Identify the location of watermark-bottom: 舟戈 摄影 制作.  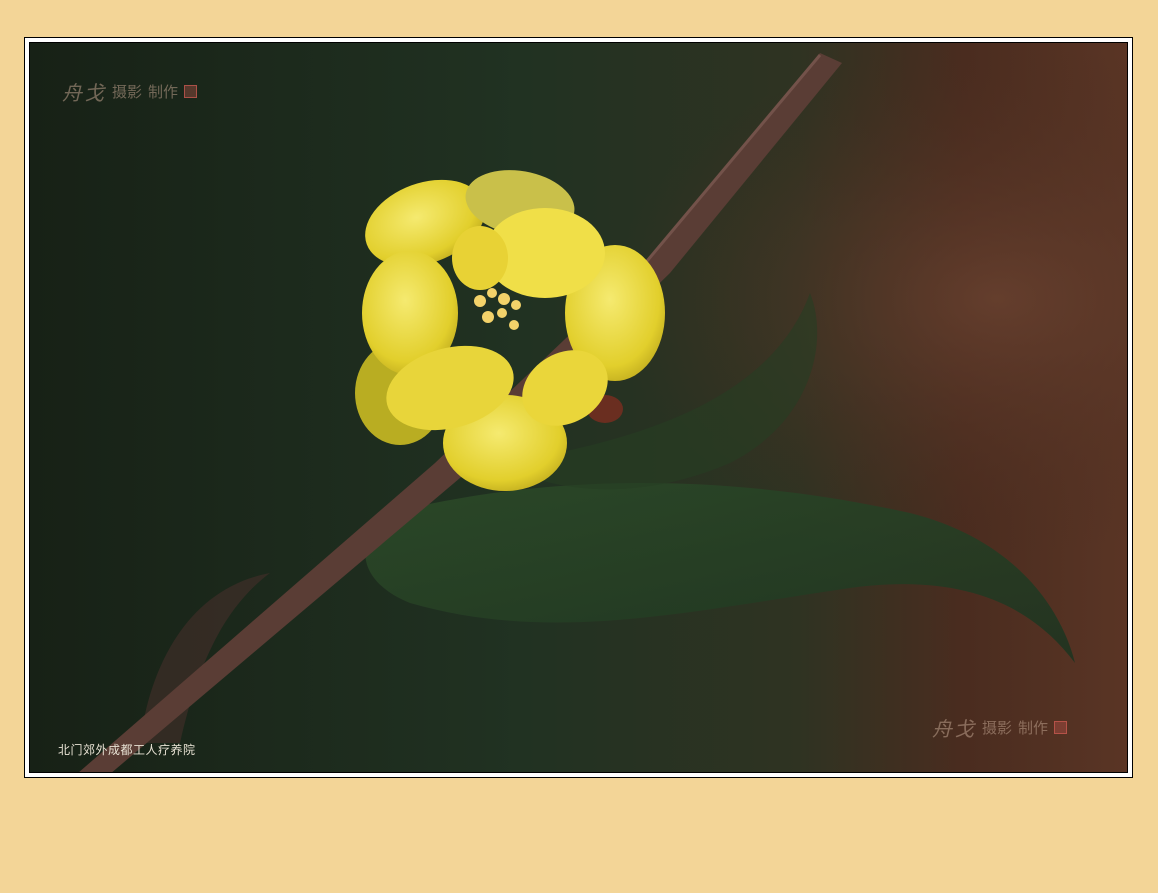
(1000, 727).